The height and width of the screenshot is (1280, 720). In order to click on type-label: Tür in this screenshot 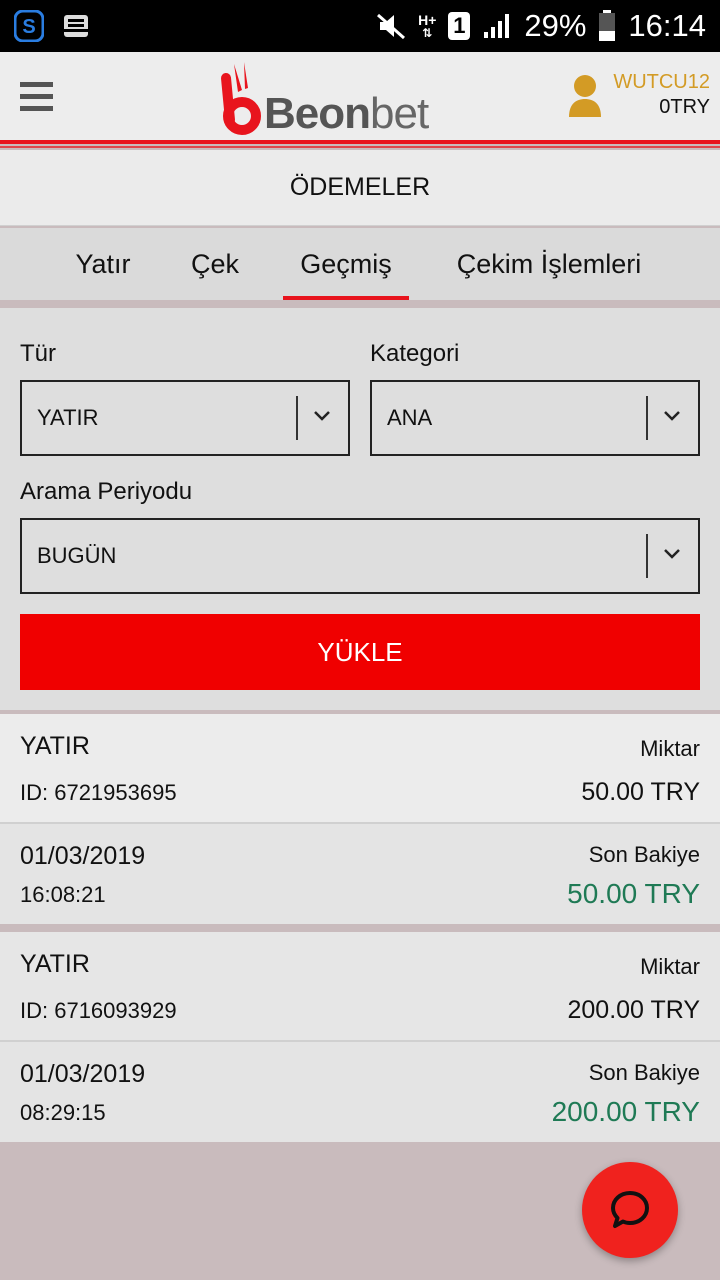, I will do `click(38, 353)`.